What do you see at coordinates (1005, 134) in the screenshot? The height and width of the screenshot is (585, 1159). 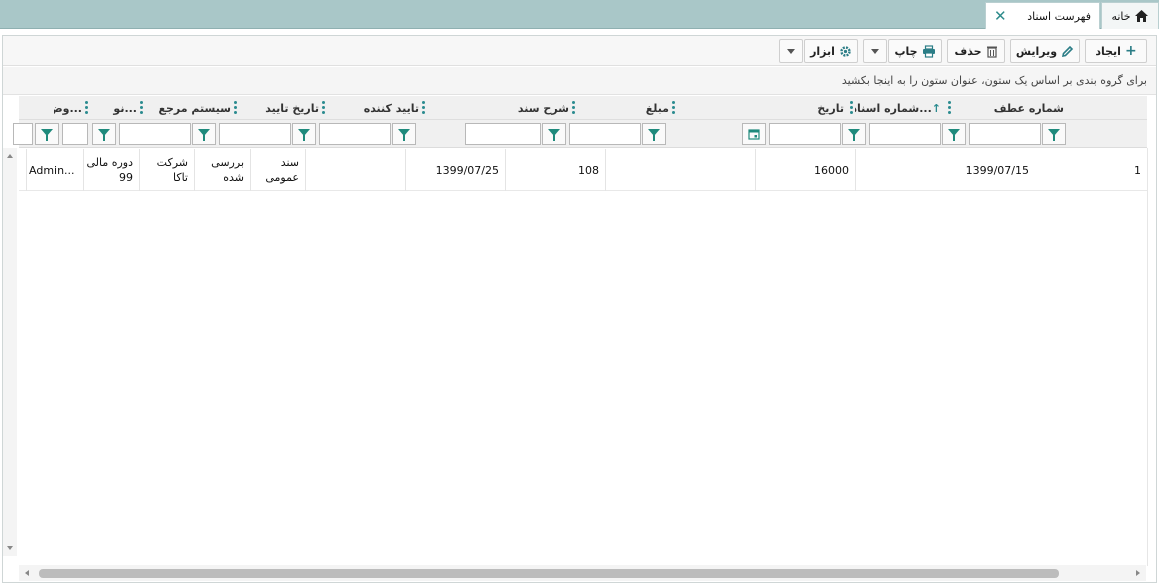 I see `filter-input-ref-no` at bounding box center [1005, 134].